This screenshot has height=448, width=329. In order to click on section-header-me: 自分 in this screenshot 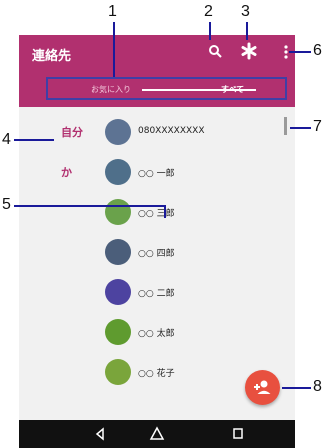, I will do `click(72, 132)`.